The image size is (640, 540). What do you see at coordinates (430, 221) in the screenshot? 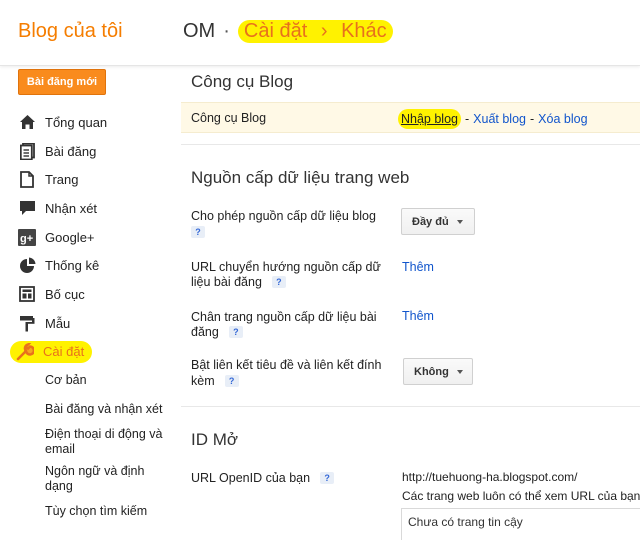
I see `dropdown-value: Đầy đủ` at bounding box center [430, 221].